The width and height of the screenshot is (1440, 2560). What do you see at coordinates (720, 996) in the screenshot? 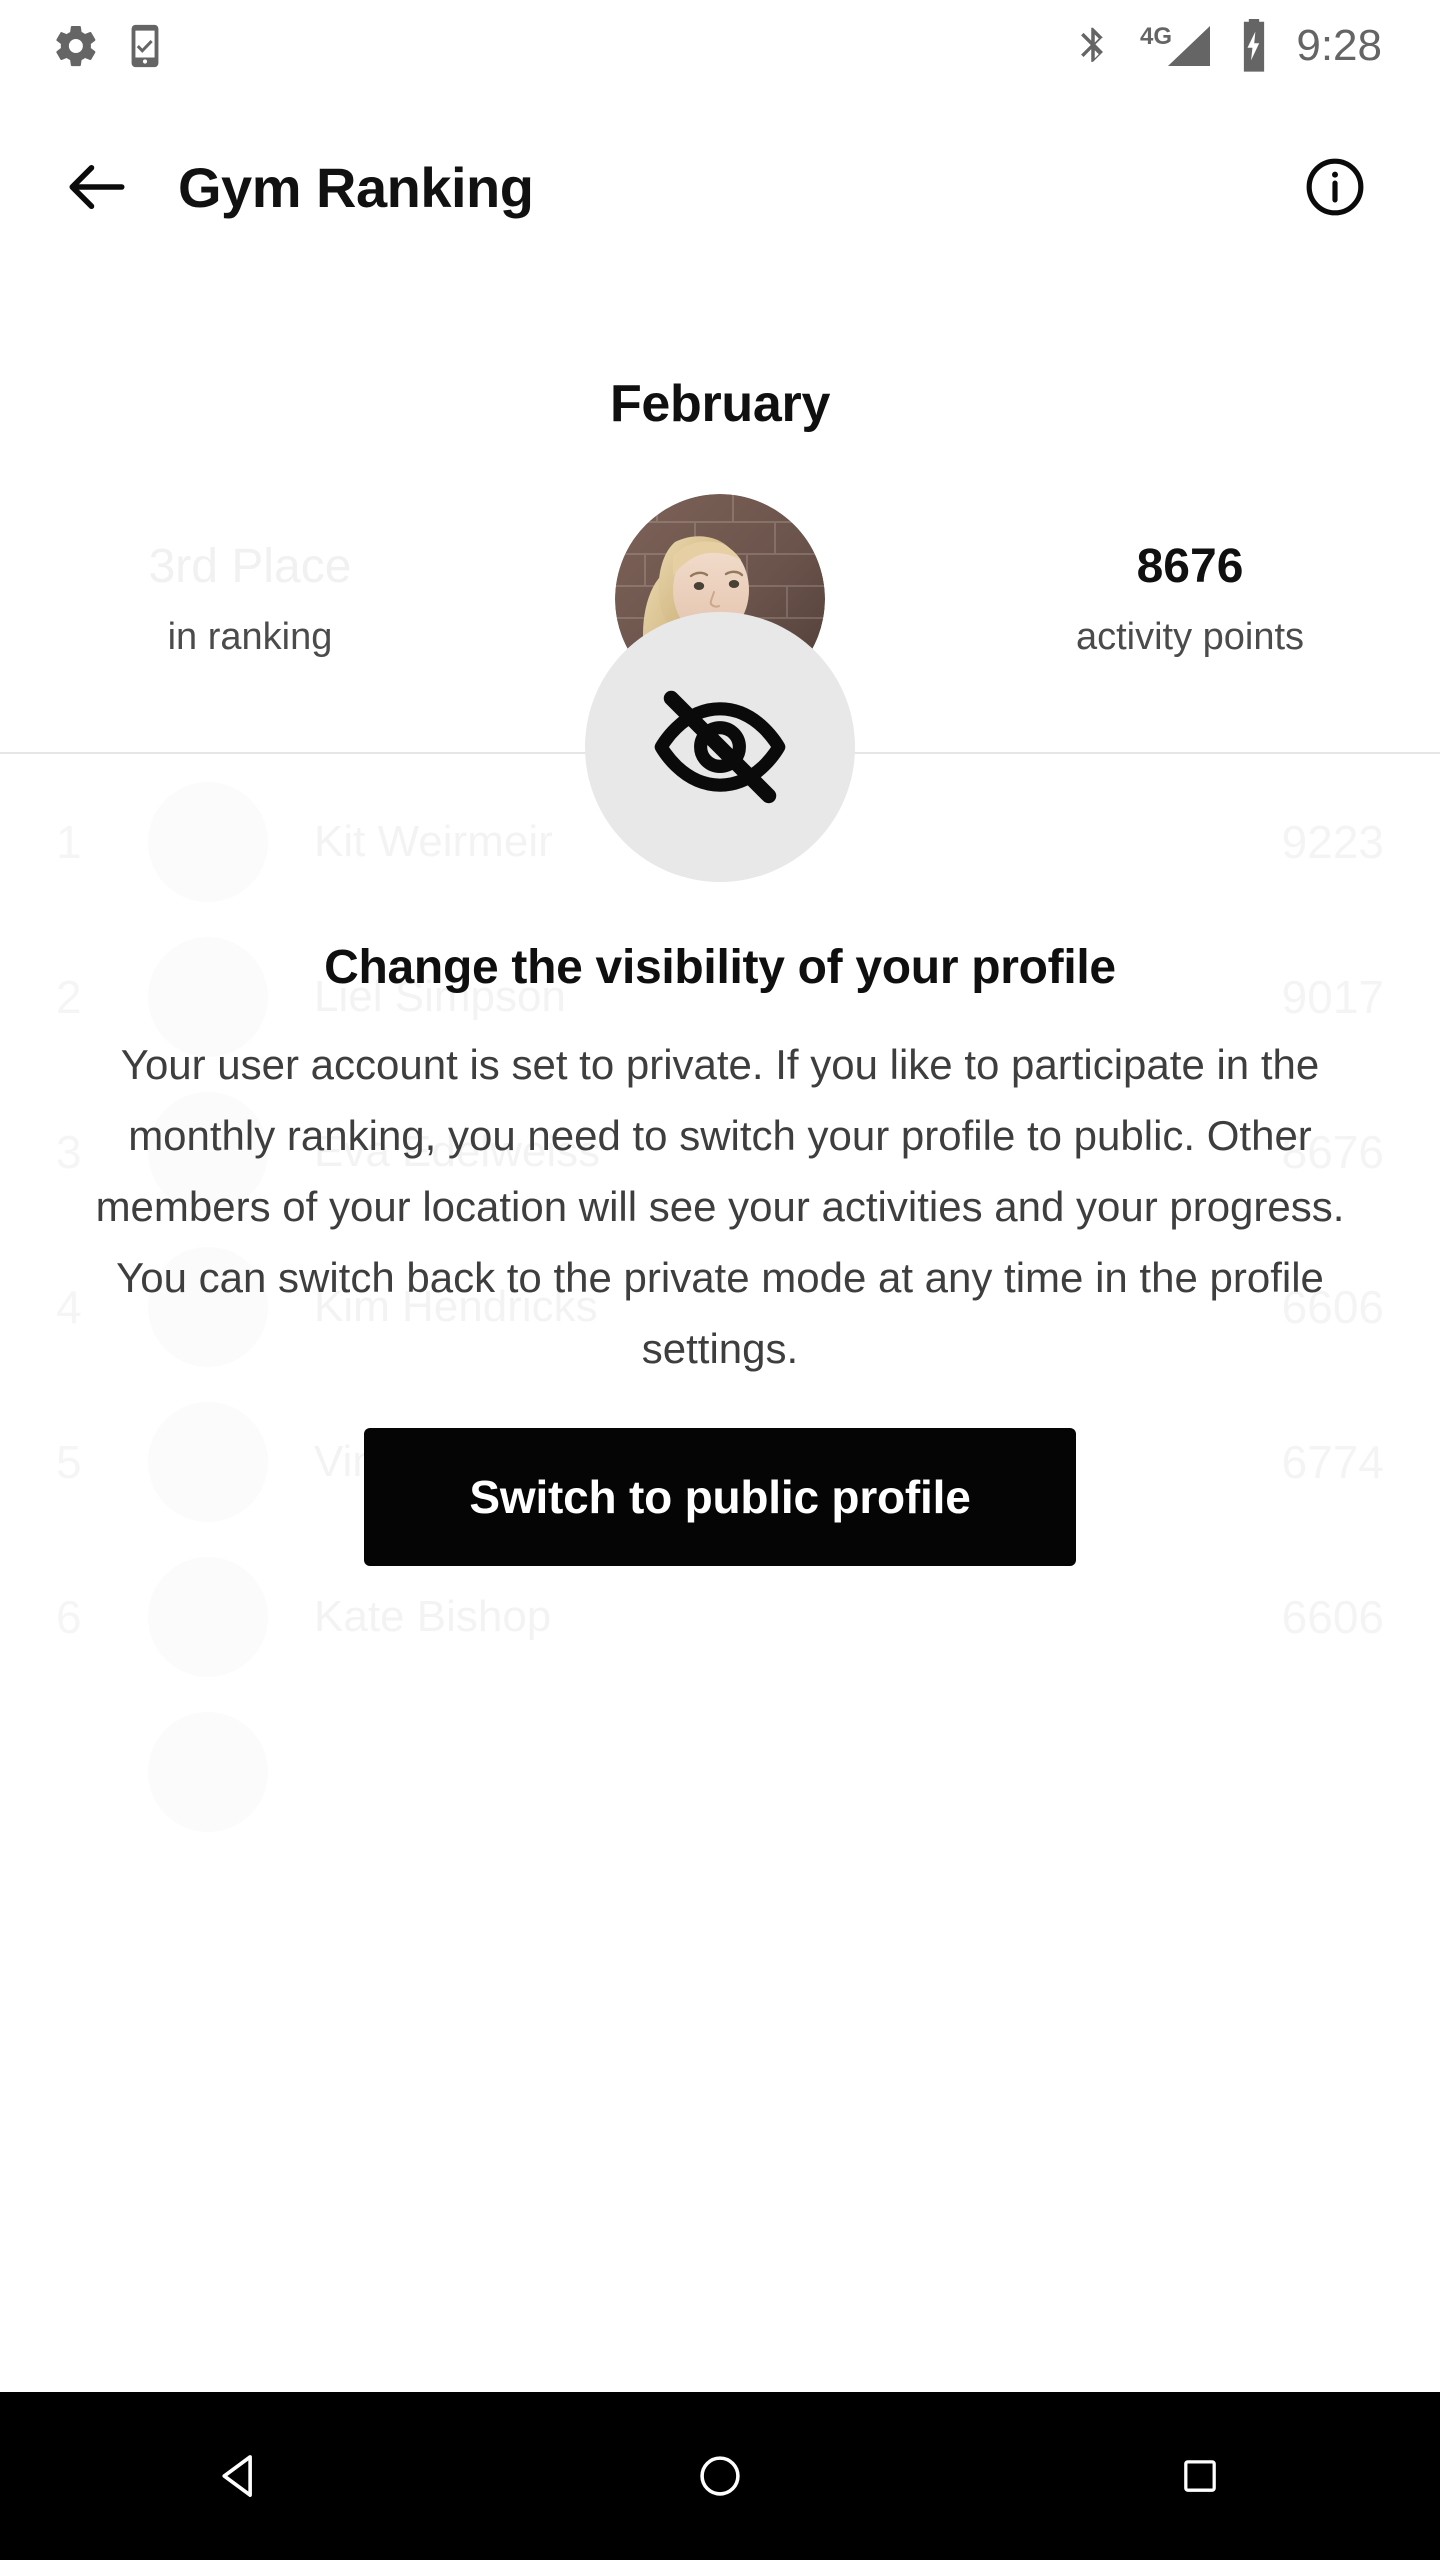
I see `table-row: 2 Liel Simpson 9017` at bounding box center [720, 996].